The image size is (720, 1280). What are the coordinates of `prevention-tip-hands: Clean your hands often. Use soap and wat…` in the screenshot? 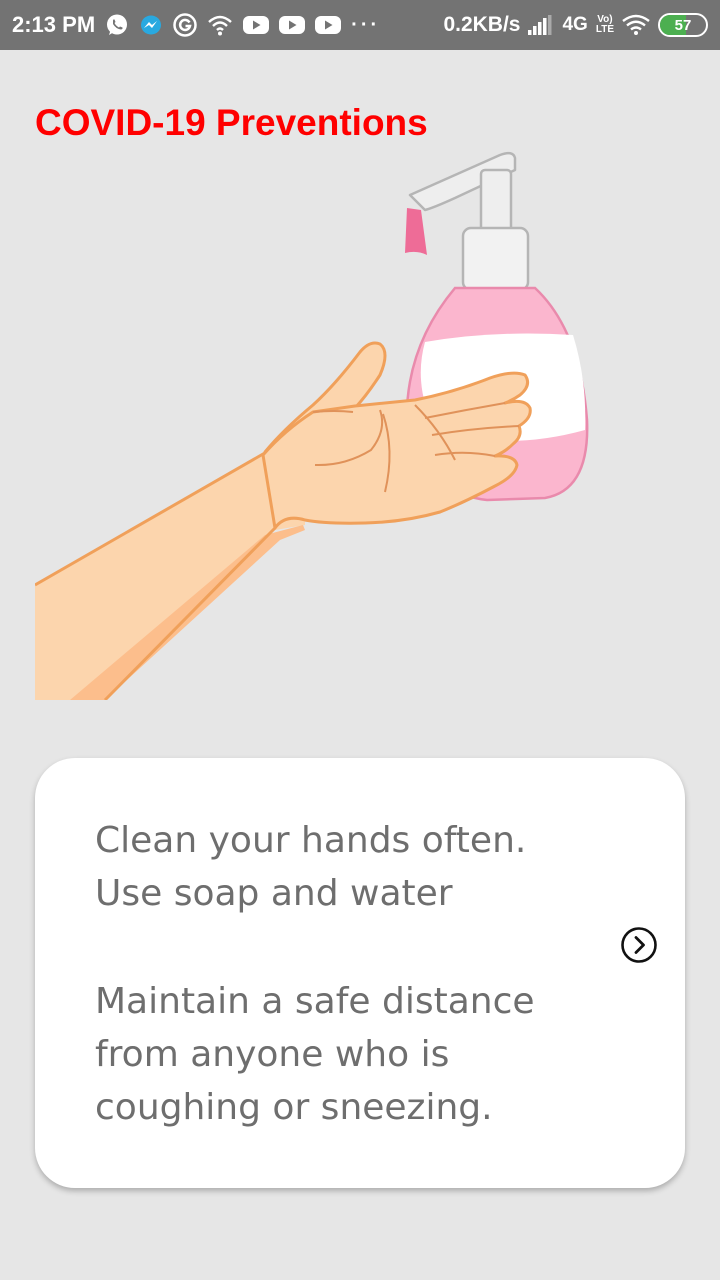 It's located at (311, 867).